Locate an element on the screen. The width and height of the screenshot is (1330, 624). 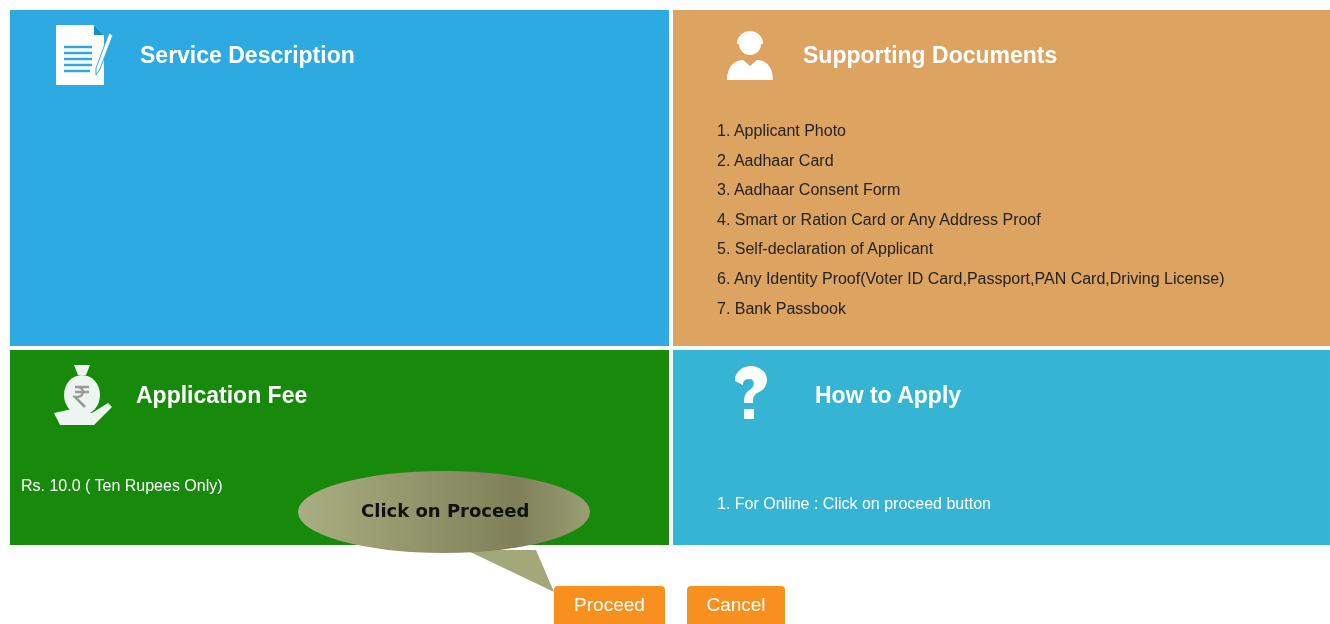
list-item: 2. Aadhaar Card is located at coordinates (776, 160).